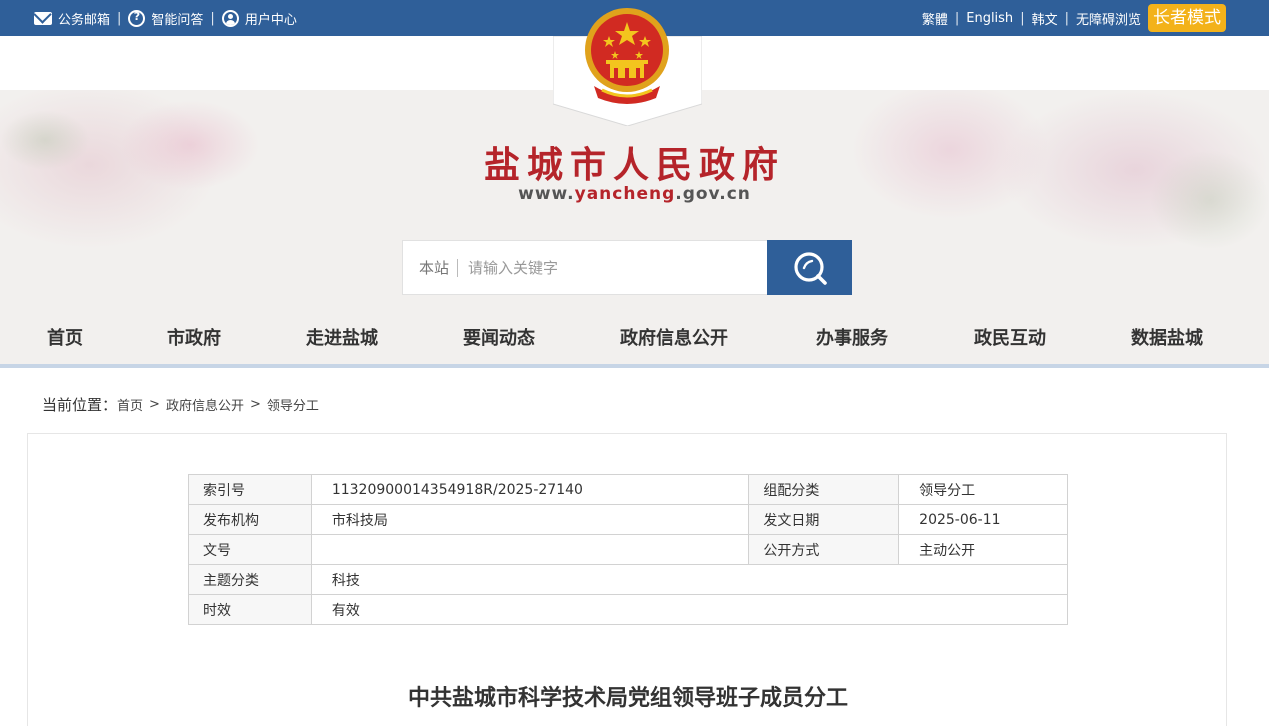 Image resolution: width=1269 pixels, height=726 pixels. What do you see at coordinates (989, 18) in the screenshot?
I see `english-link: English` at bounding box center [989, 18].